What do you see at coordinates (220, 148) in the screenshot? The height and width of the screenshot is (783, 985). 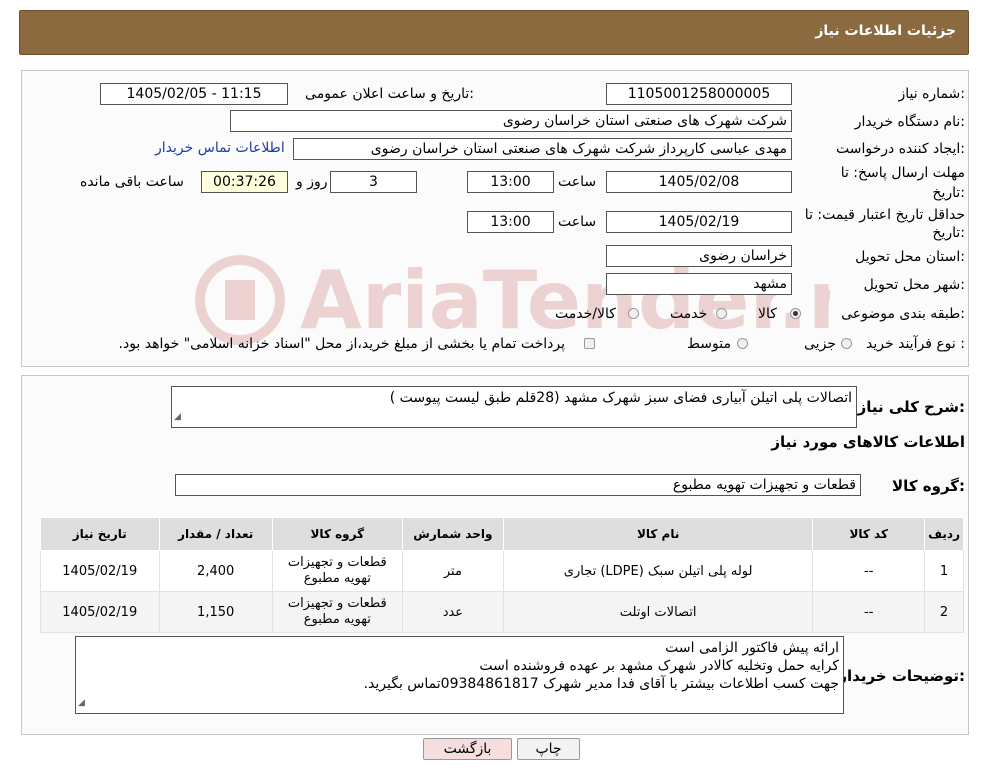 I see `buyer-contact-link: اطلاعات تماس خریدار` at bounding box center [220, 148].